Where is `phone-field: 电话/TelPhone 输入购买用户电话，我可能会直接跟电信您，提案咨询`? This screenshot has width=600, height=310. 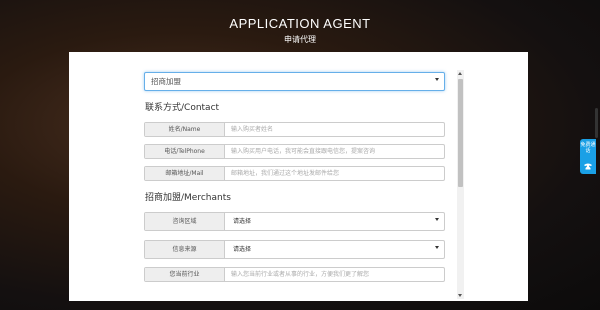
phone-field: 电话/TelPhone 输入购买用户电话，我可能会直接跟电信您，提案咨询 is located at coordinates (294, 151).